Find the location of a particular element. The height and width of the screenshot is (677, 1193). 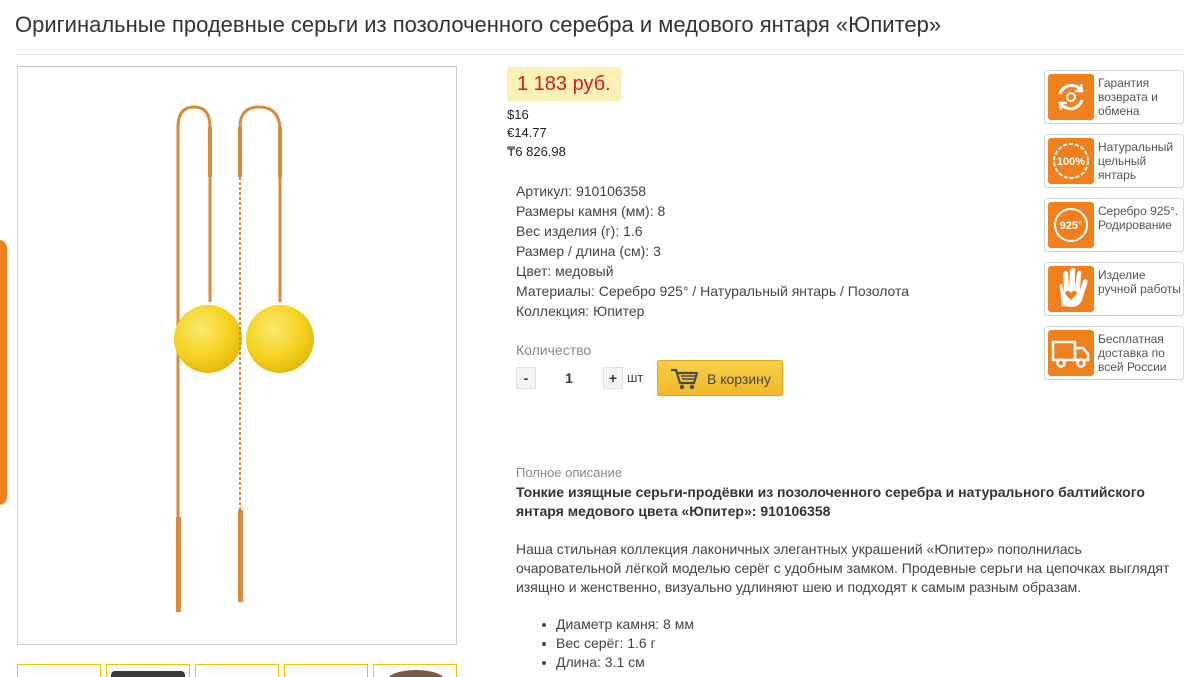

benefit-natural-amber: 100% Натуральный цельный янтарь is located at coordinates (1114, 161).